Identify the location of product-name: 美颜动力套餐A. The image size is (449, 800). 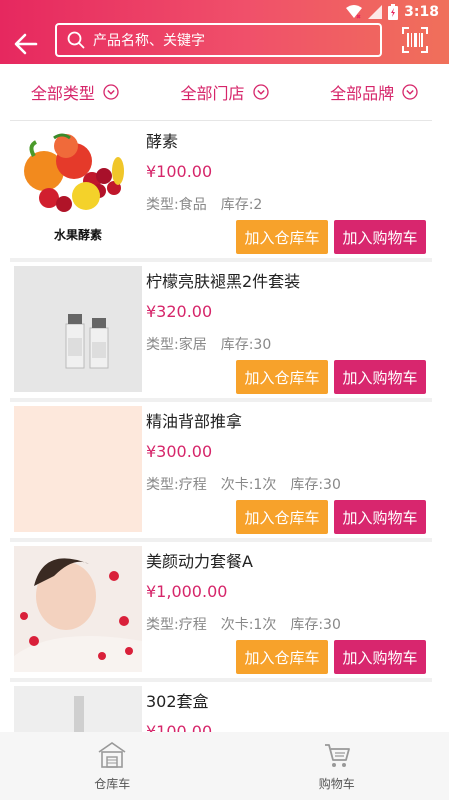
(199, 561).